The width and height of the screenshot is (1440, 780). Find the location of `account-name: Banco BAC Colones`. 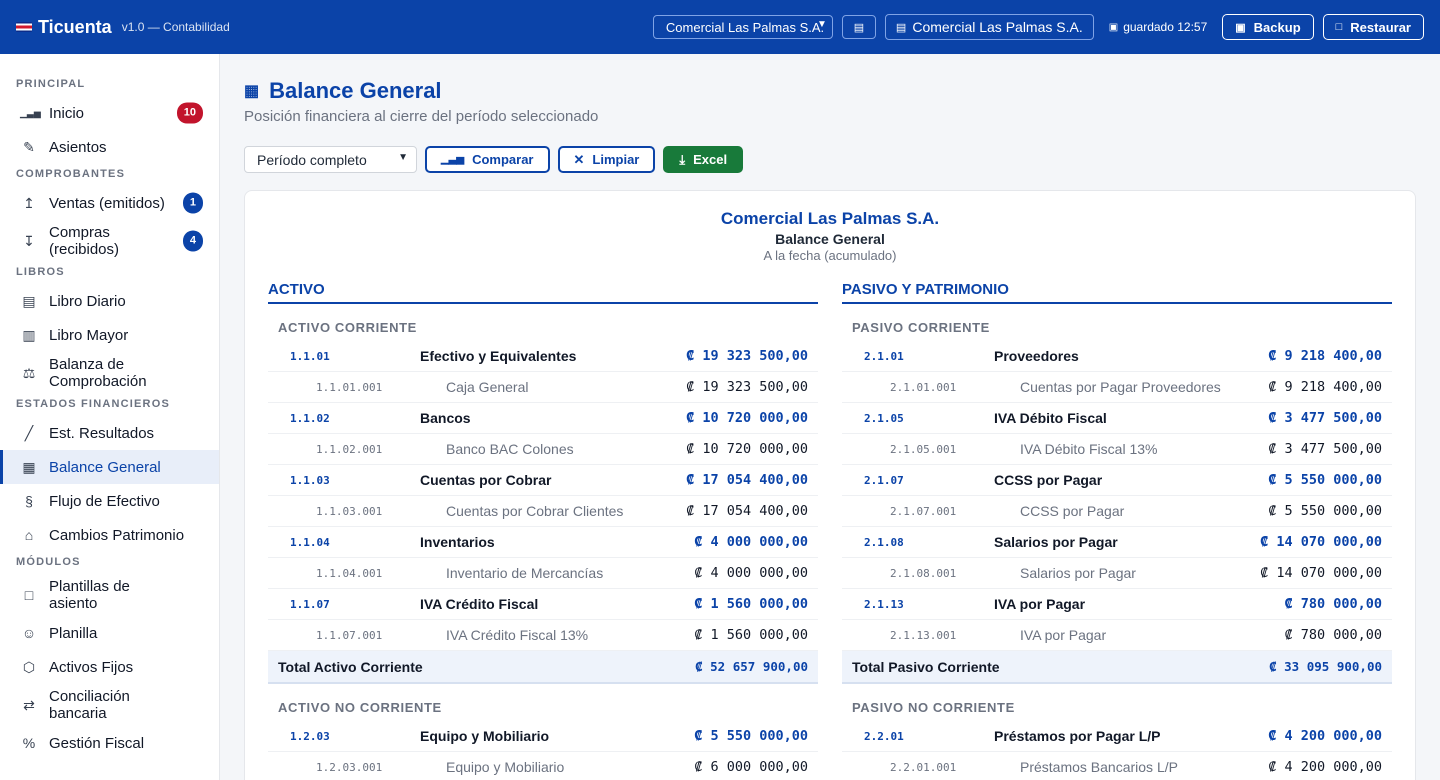

account-name: Banco BAC Colones is located at coordinates (510, 449).